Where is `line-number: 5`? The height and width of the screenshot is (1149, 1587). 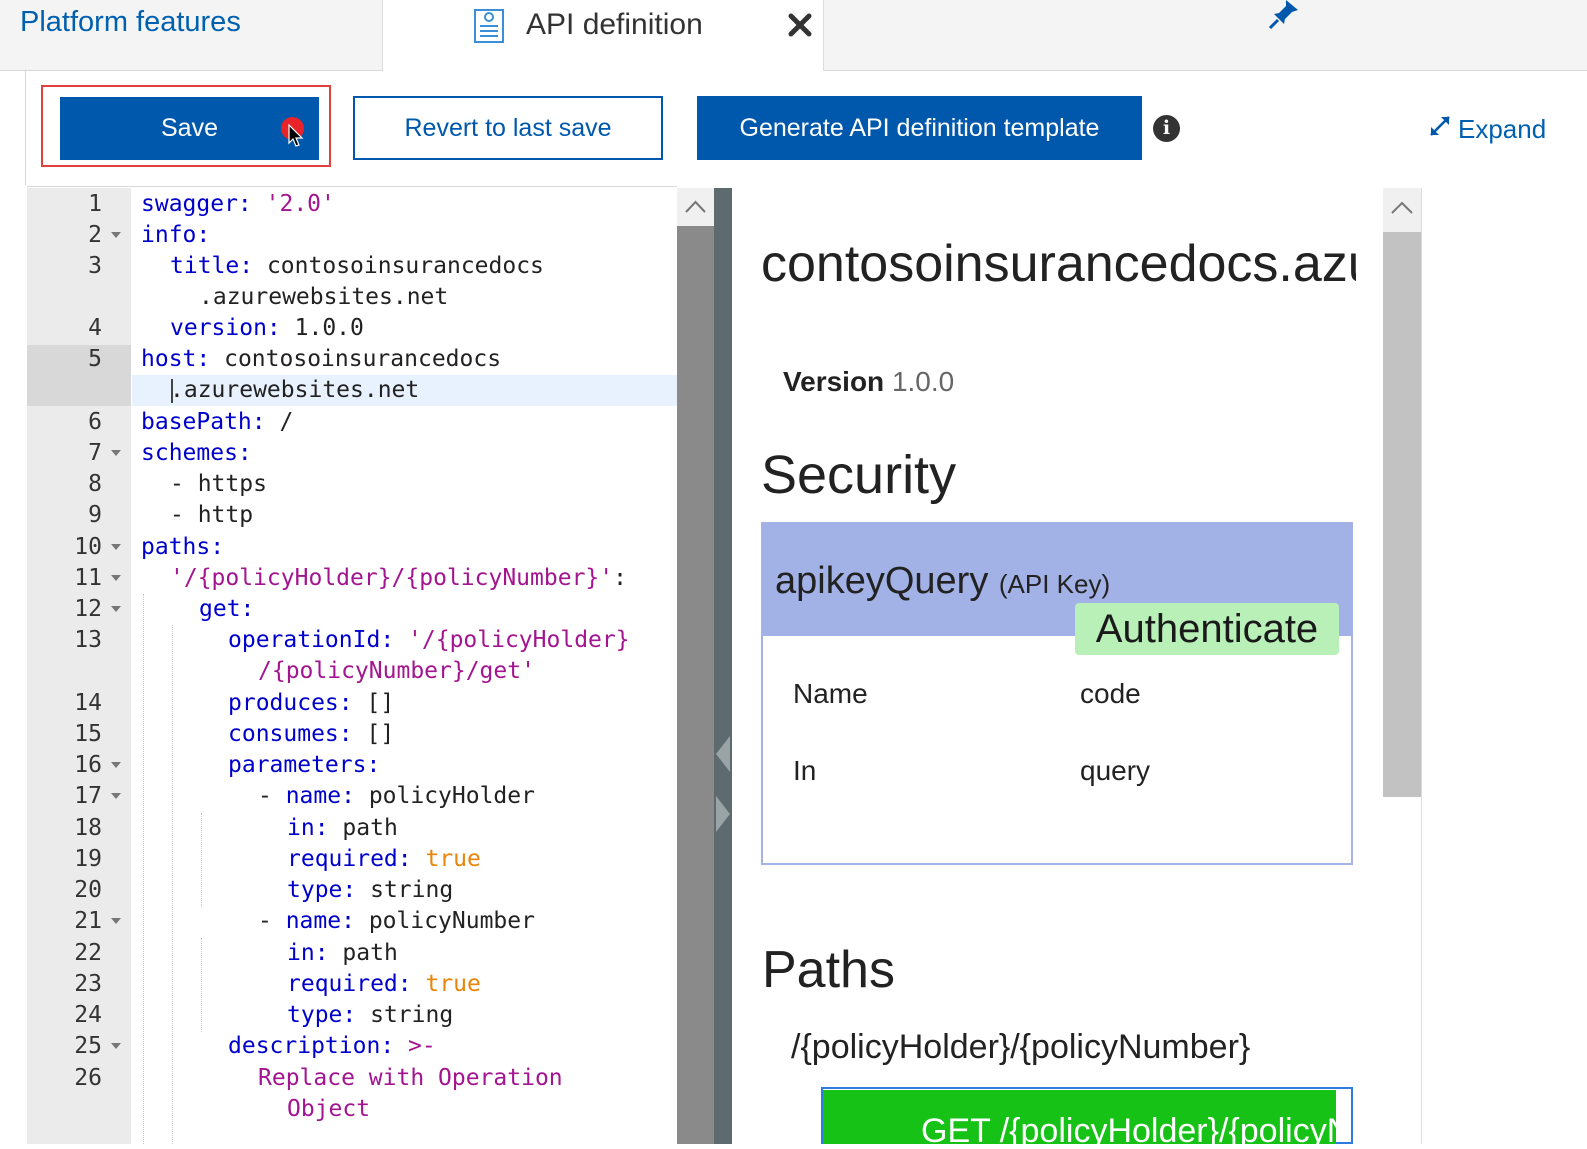
line-number: 5 is located at coordinates (95, 359).